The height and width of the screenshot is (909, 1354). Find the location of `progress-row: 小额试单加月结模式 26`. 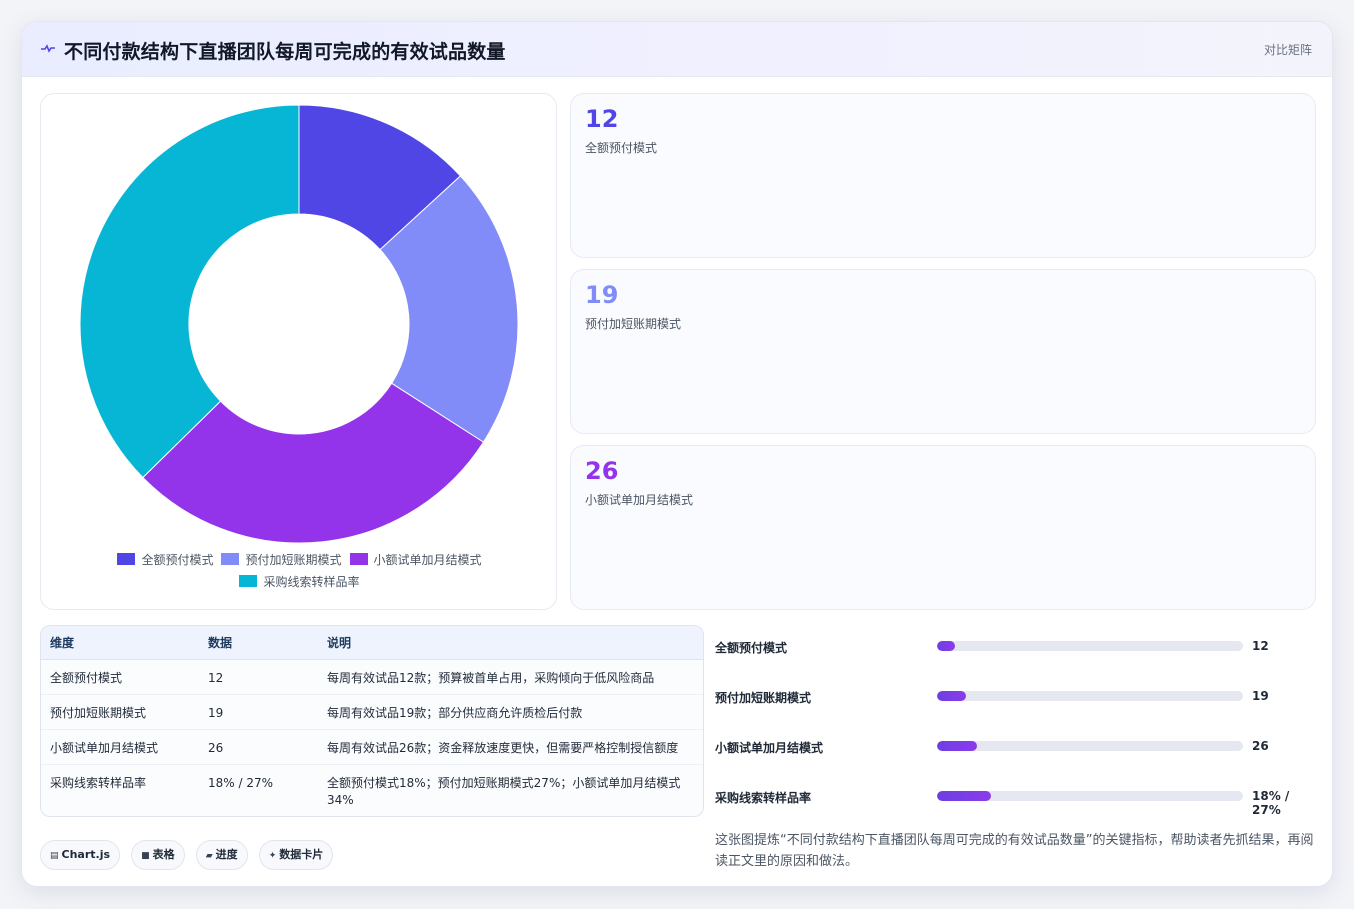

progress-row: 小额试单加月结模式 26 is located at coordinates (1015, 746).